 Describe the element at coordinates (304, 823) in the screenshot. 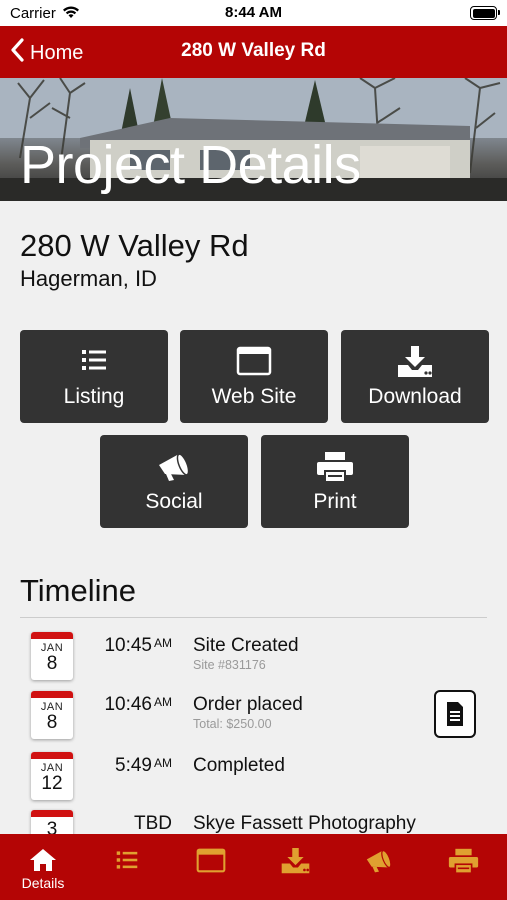

I see `event-title: Skye Fassett Photography` at that location.